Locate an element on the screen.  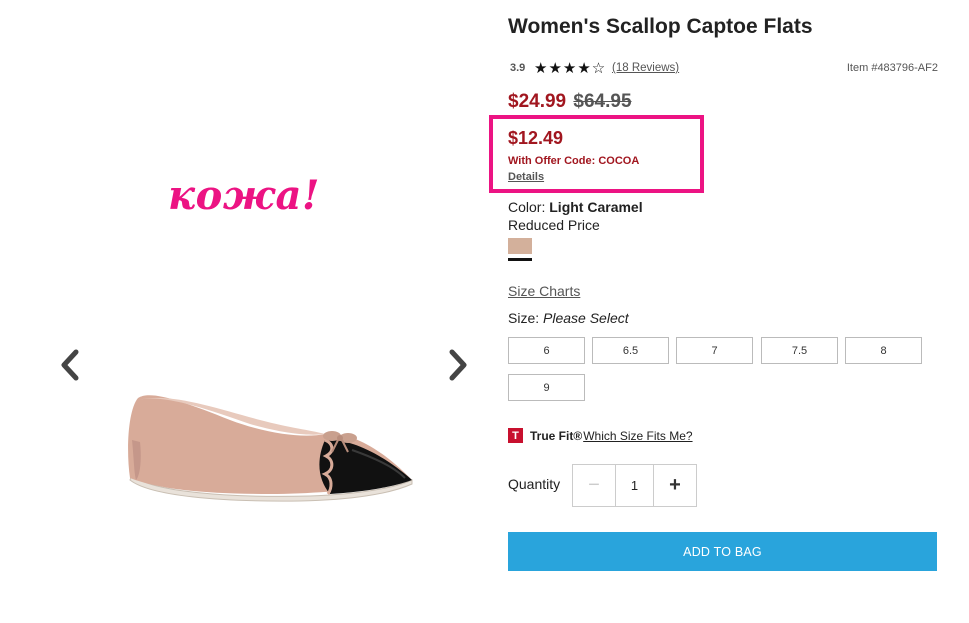
swatch-selected-indicator is located at coordinates (520, 259).